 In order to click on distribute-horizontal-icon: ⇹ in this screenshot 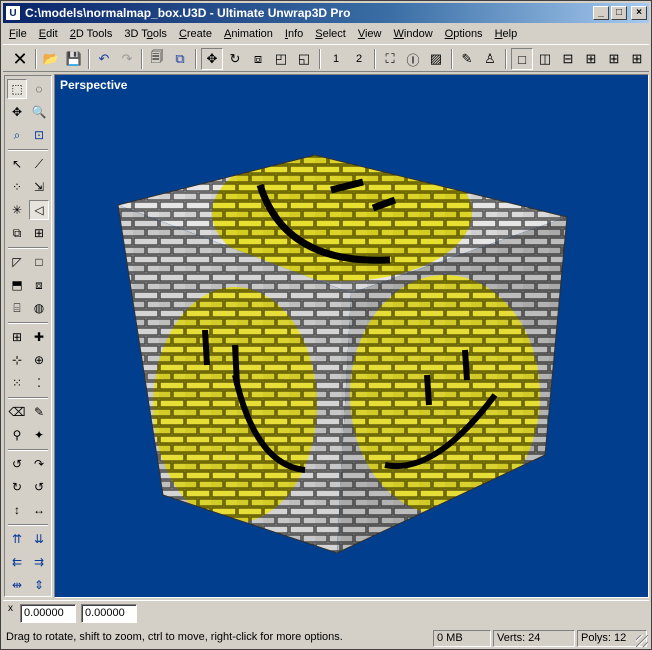, I will do `click(17, 585)`.